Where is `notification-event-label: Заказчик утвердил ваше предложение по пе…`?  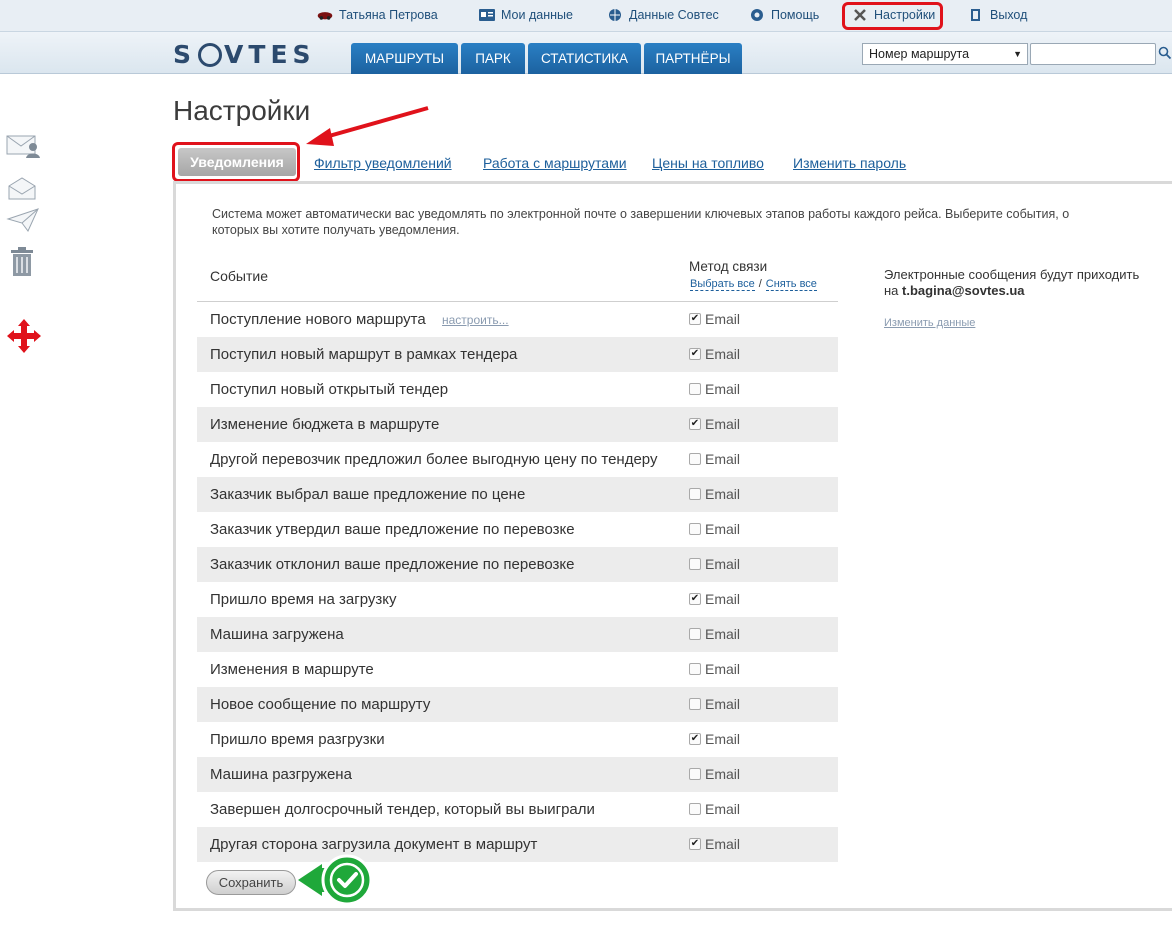
notification-event-label: Заказчик утвердил ваше предложение по пе… is located at coordinates (392, 529).